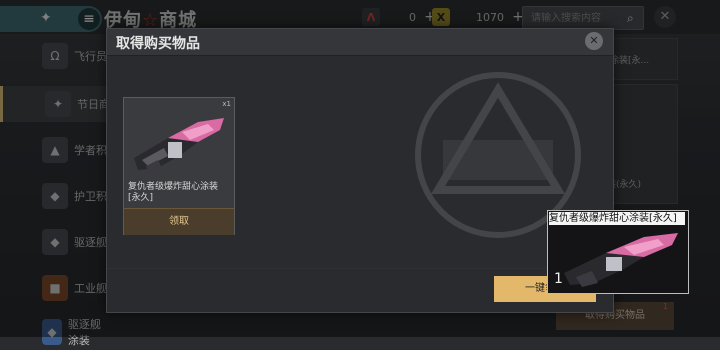 Image resolution: width=720 pixels, height=350 pixels. What do you see at coordinates (360, 42) in the screenshot?
I see `dialog-header: 取得购买物品 ✕` at bounding box center [360, 42].